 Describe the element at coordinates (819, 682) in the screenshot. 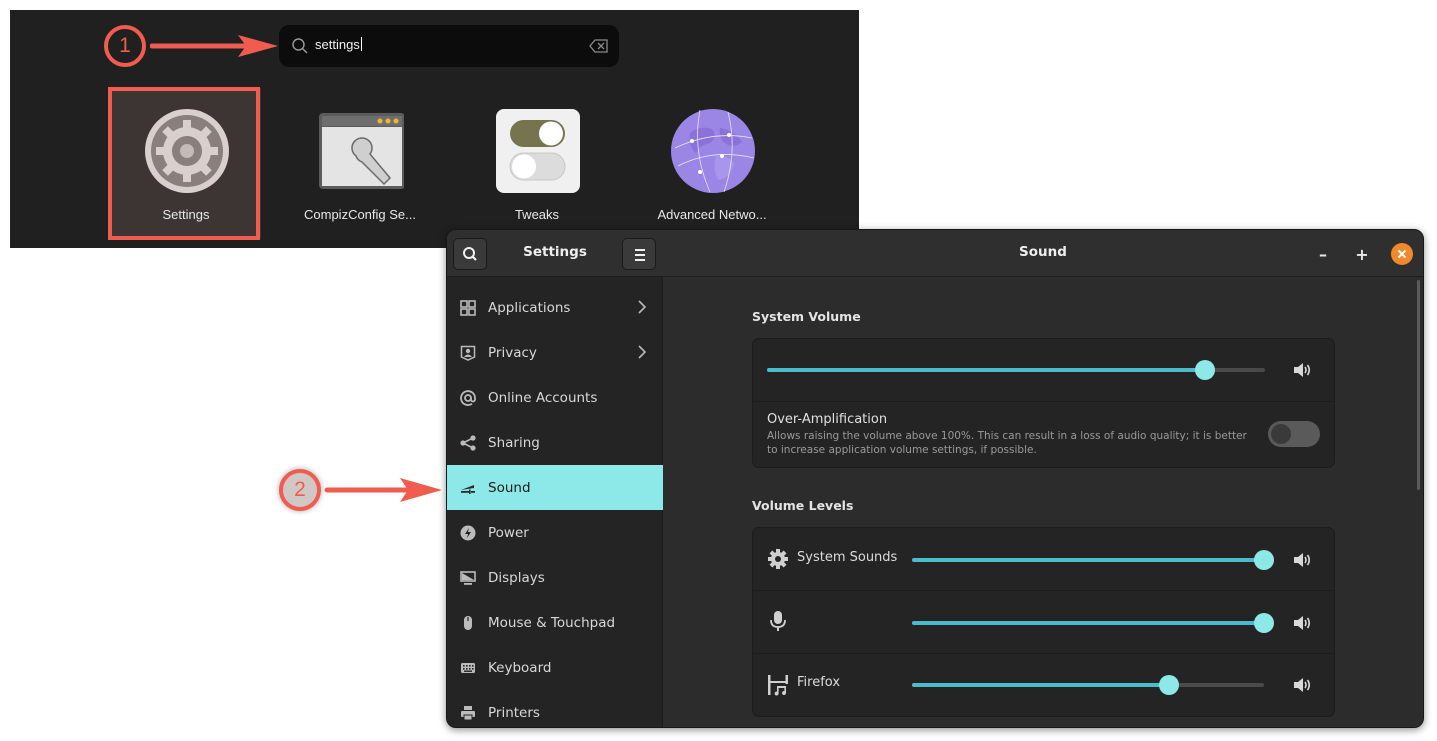

I see `volume-level-label: Firefox` at that location.